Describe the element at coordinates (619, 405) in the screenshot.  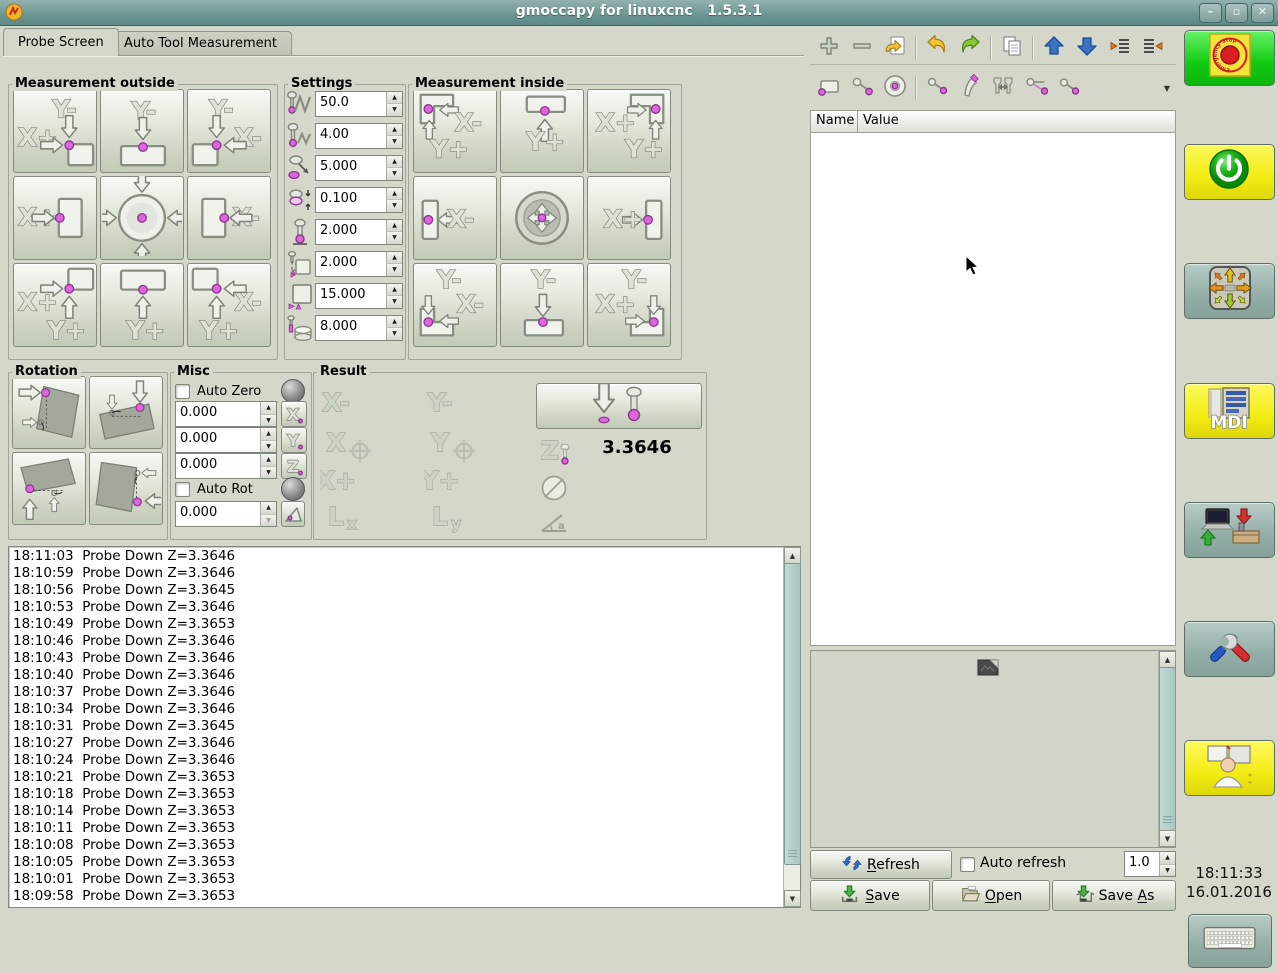
I see `probe-down-button` at that location.